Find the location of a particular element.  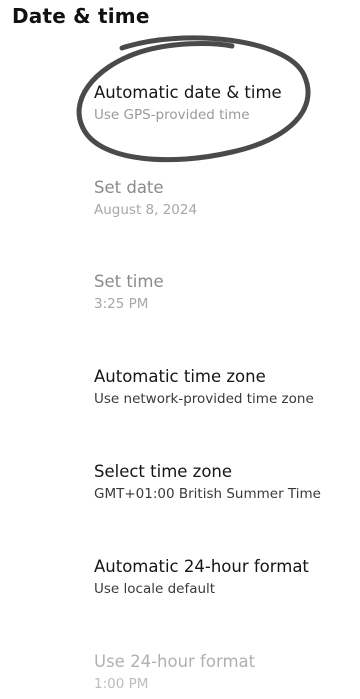

setting-title: Set time is located at coordinates (129, 281).